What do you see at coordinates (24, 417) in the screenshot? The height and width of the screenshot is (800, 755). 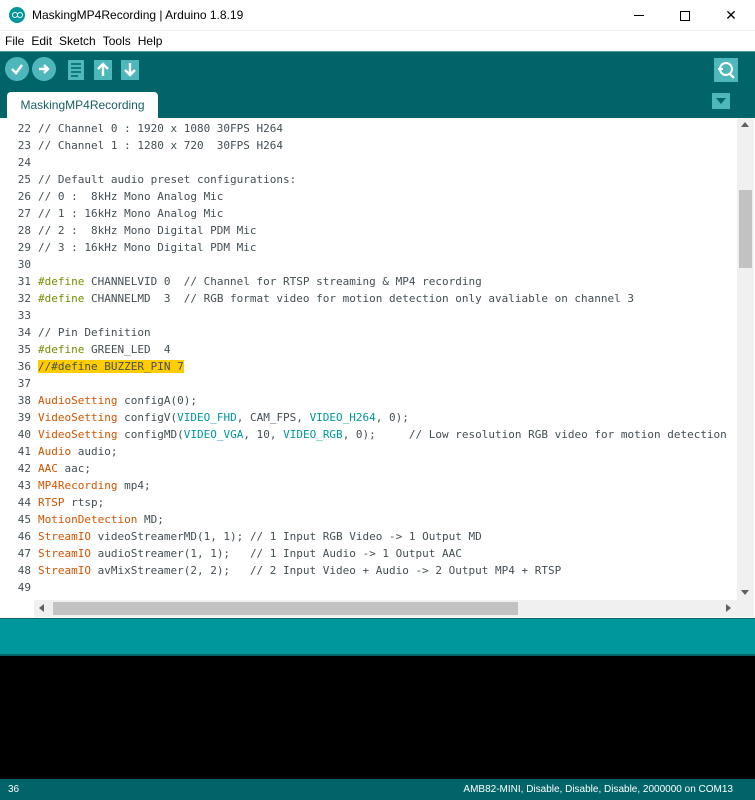 I see `line-number: 39` at bounding box center [24, 417].